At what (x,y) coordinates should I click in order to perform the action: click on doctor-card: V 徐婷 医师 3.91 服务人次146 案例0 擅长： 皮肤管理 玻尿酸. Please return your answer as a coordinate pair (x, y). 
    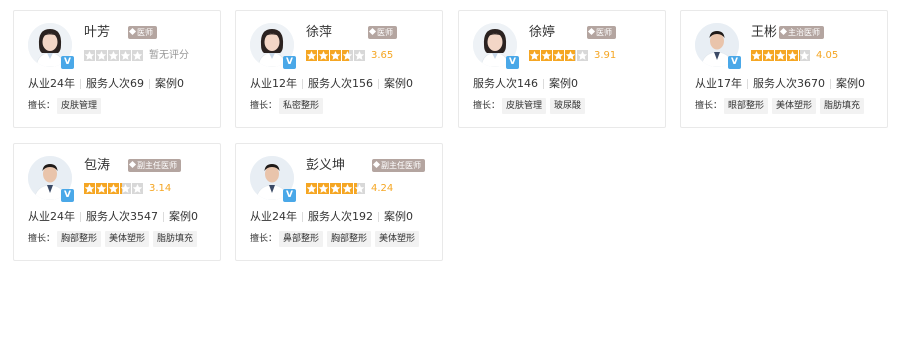
    Looking at the image, I should click on (562, 69).